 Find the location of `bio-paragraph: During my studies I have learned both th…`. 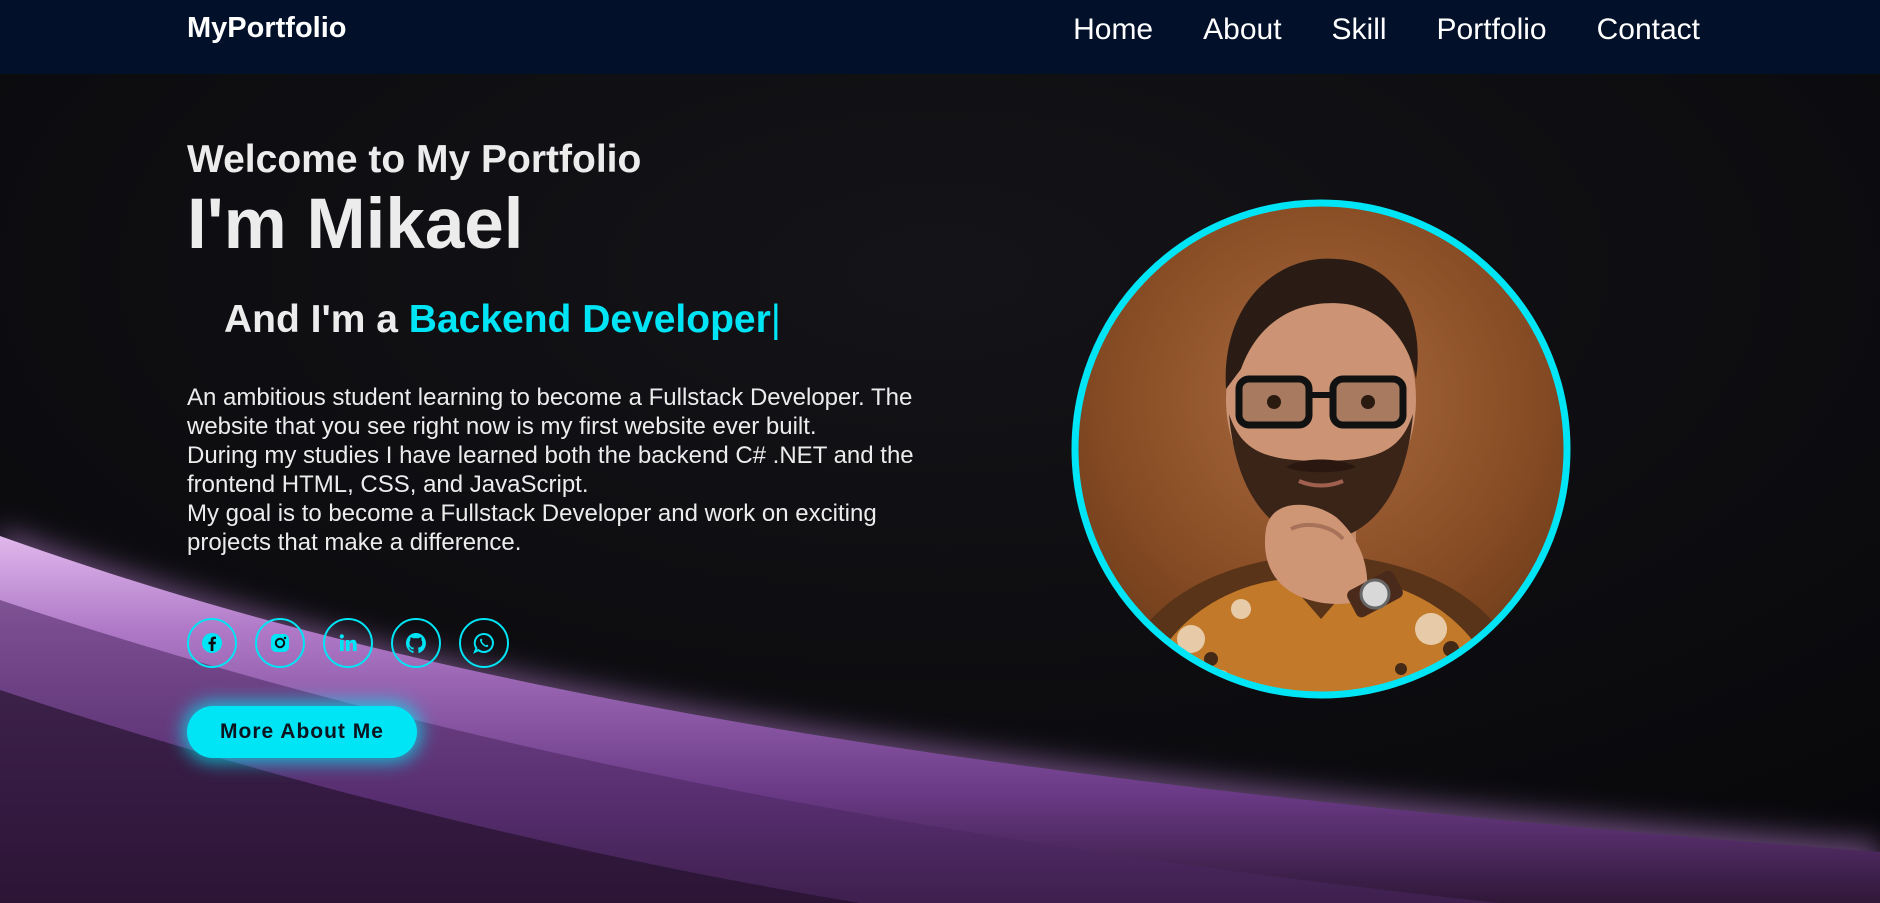

bio-paragraph: During my studies I have learned both th… is located at coordinates (550, 470).